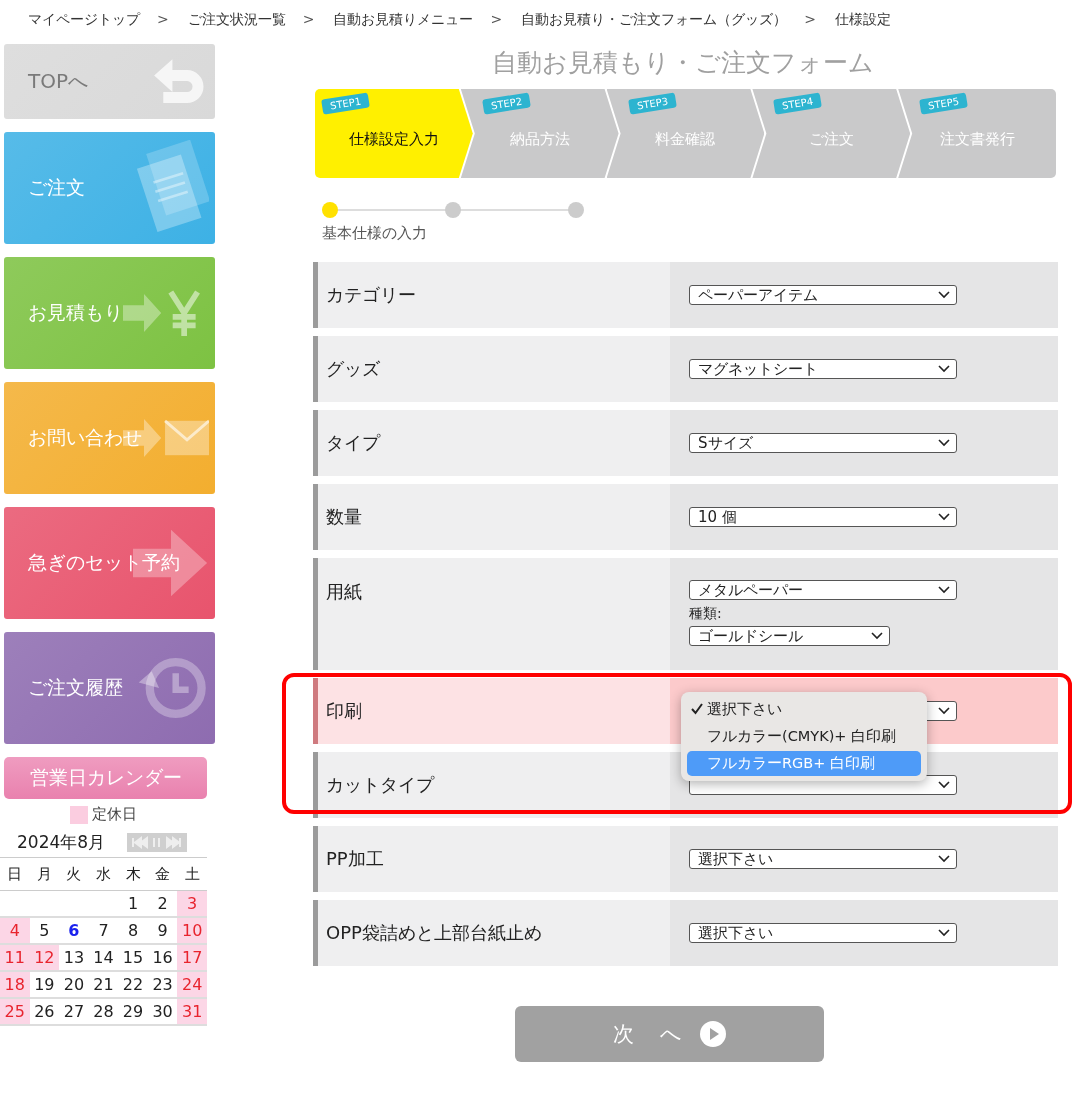 This screenshot has width=1084, height=1110. What do you see at coordinates (494, 369) in the screenshot?
I see `field-label: グッズ` at bounding box center [494, 369].